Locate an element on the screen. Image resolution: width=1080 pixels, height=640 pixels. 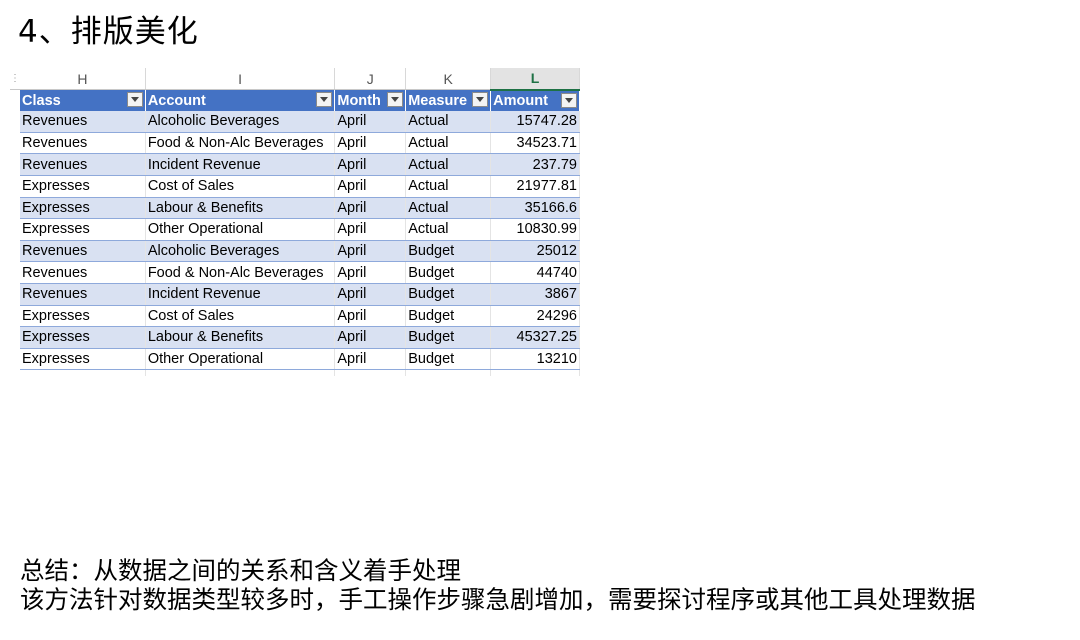
column-letter-k: K is located at coordinates (448, 79).